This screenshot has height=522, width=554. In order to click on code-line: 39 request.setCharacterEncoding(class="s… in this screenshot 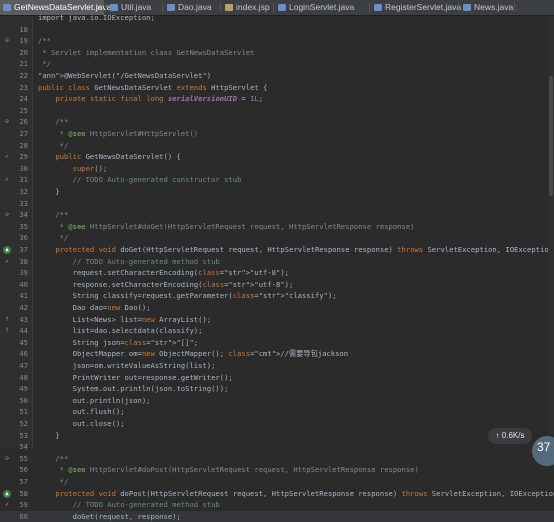, I will do `click(277, 273)`.